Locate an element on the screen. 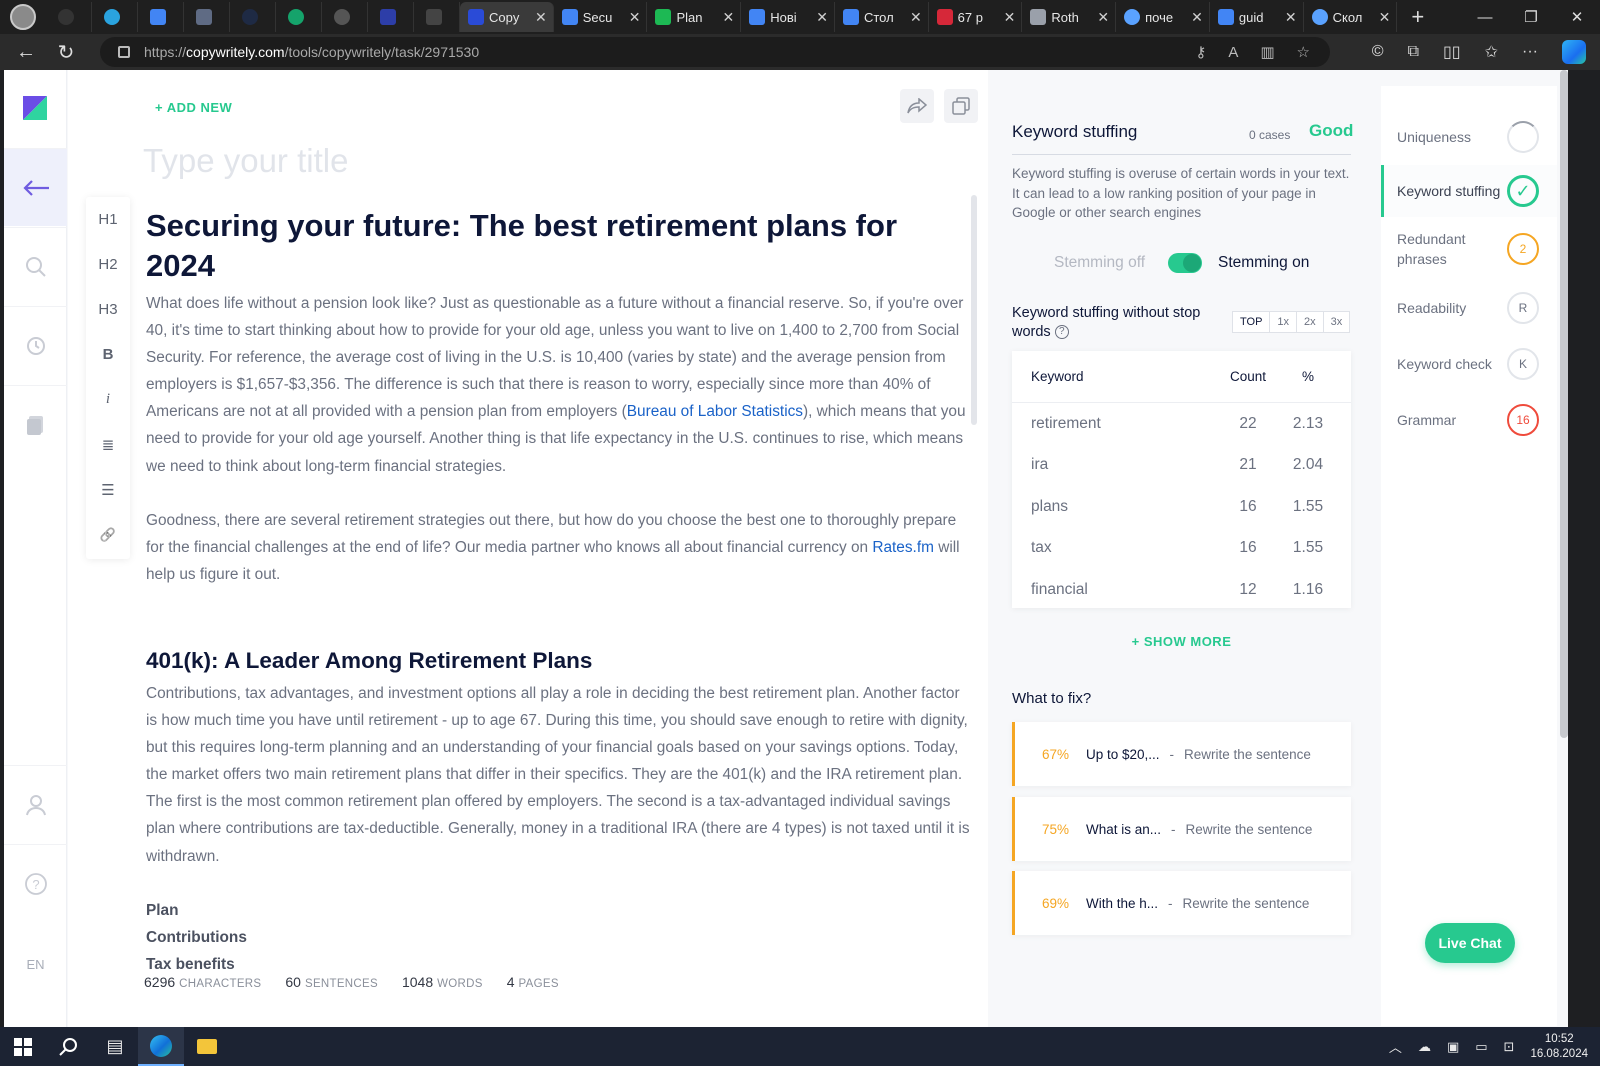  filter-1x: 1x is located at coordinates (1283, 322).